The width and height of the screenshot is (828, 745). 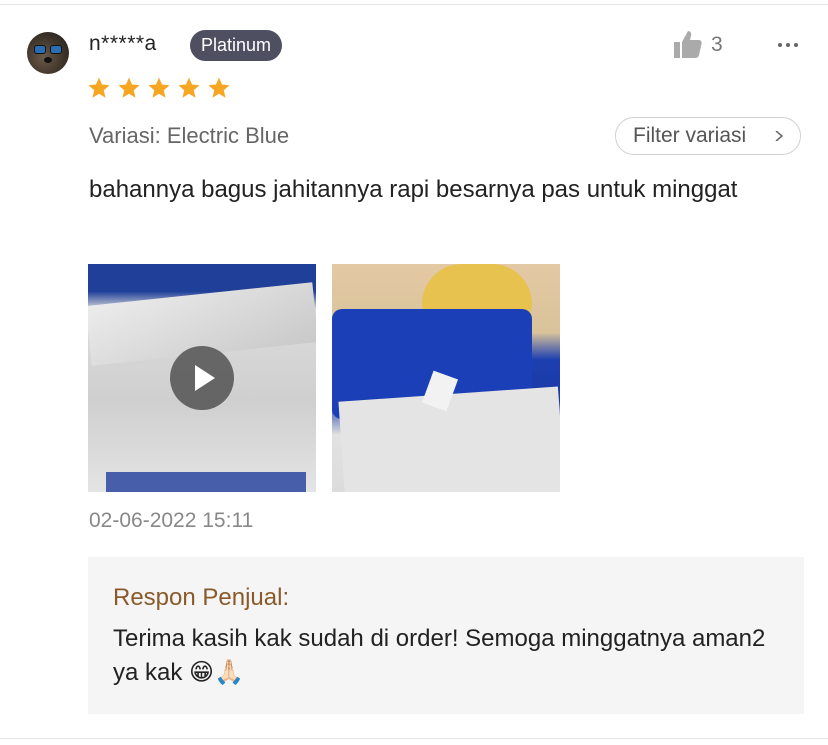 I want to click on review-video-thumbnail, so click(x=202, y=378).